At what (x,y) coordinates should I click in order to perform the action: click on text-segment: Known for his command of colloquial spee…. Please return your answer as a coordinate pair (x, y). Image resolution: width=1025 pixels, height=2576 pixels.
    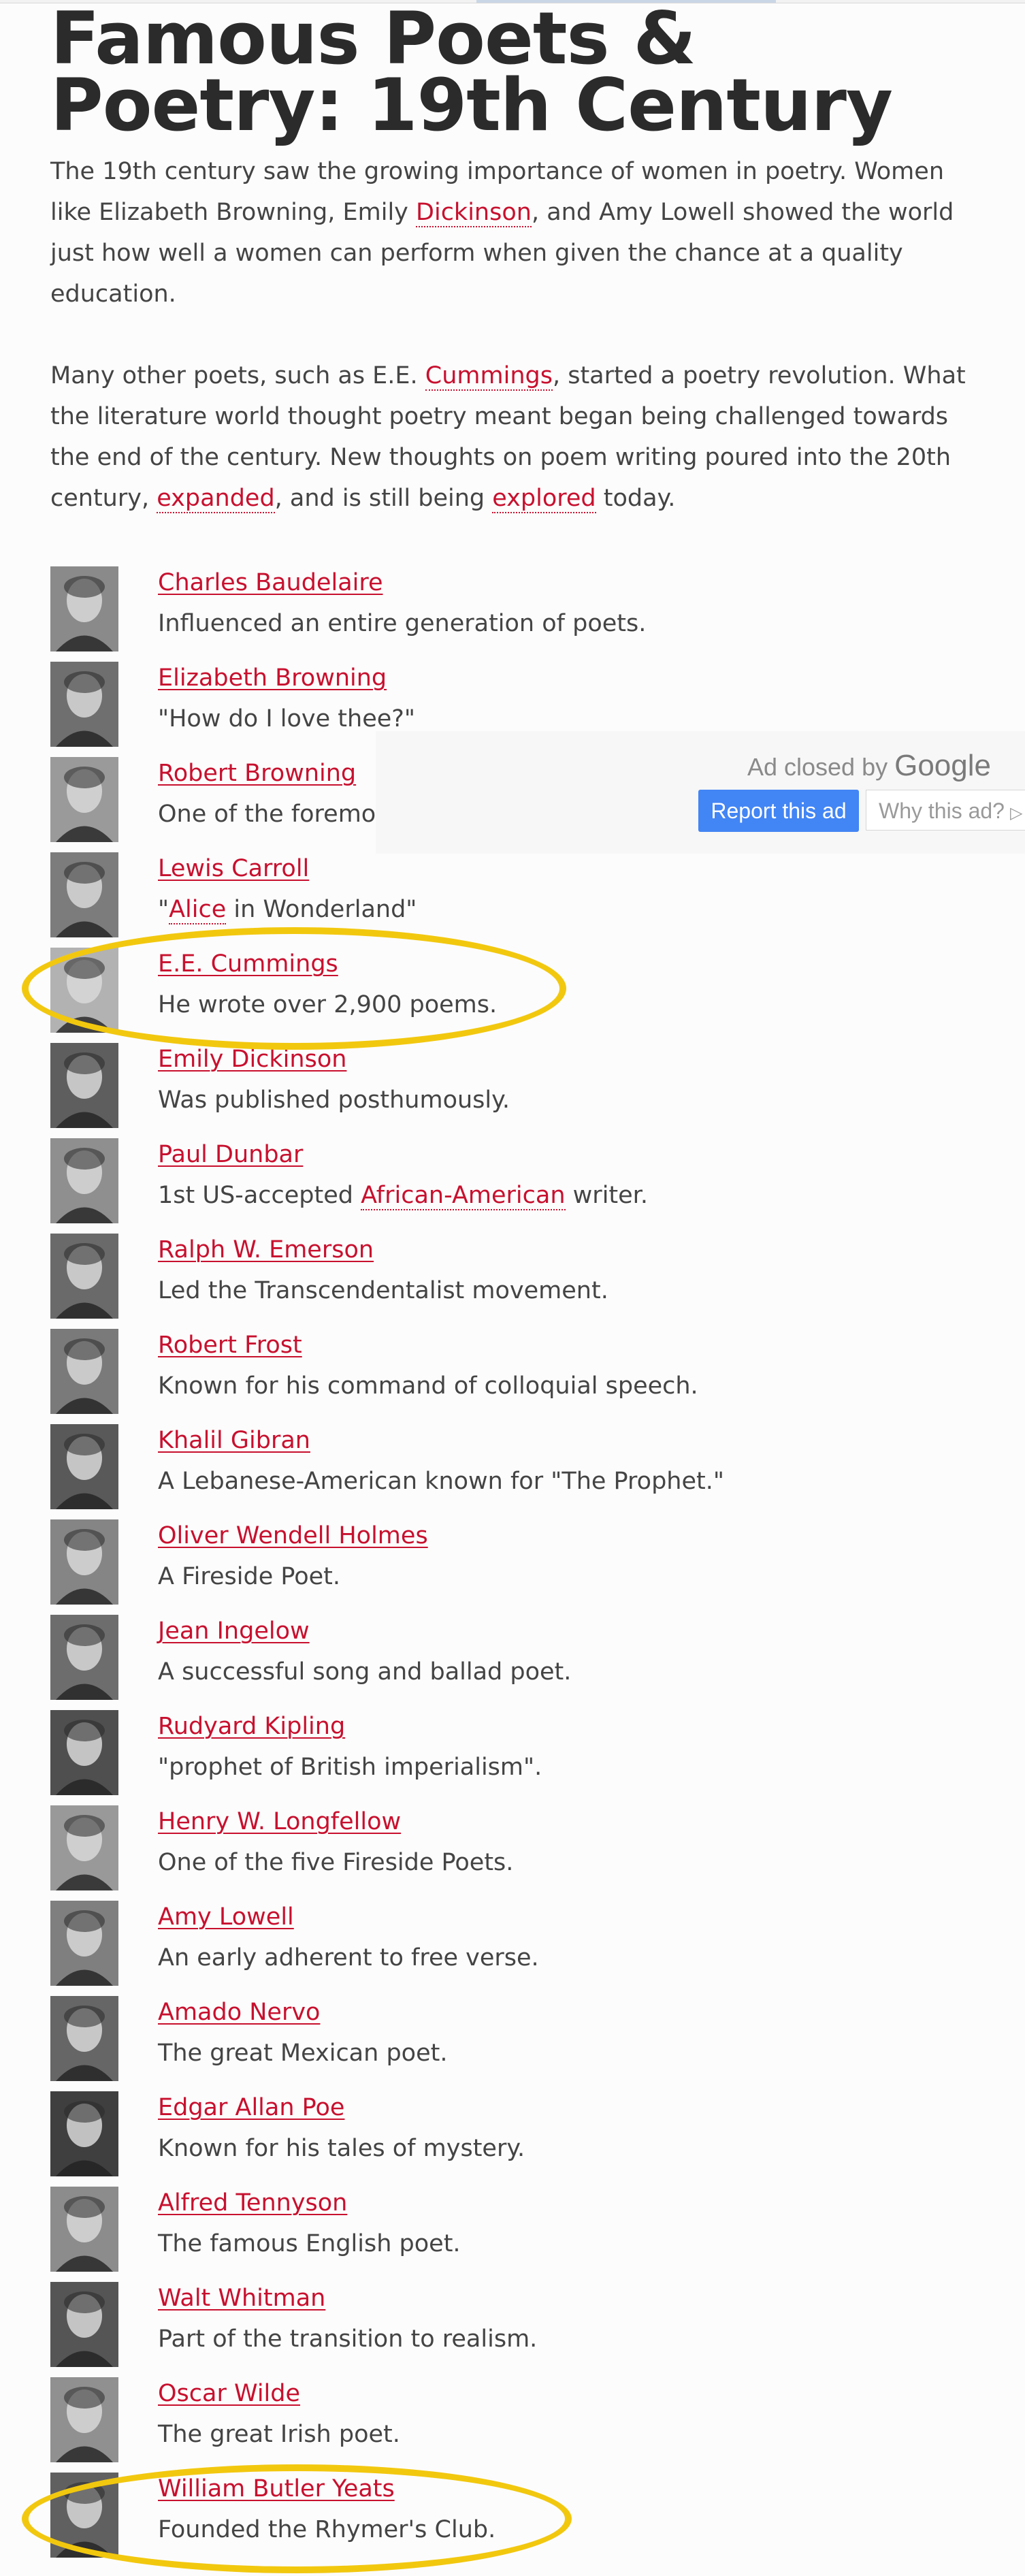
    Looking at the image, I should click on (428, 1386).